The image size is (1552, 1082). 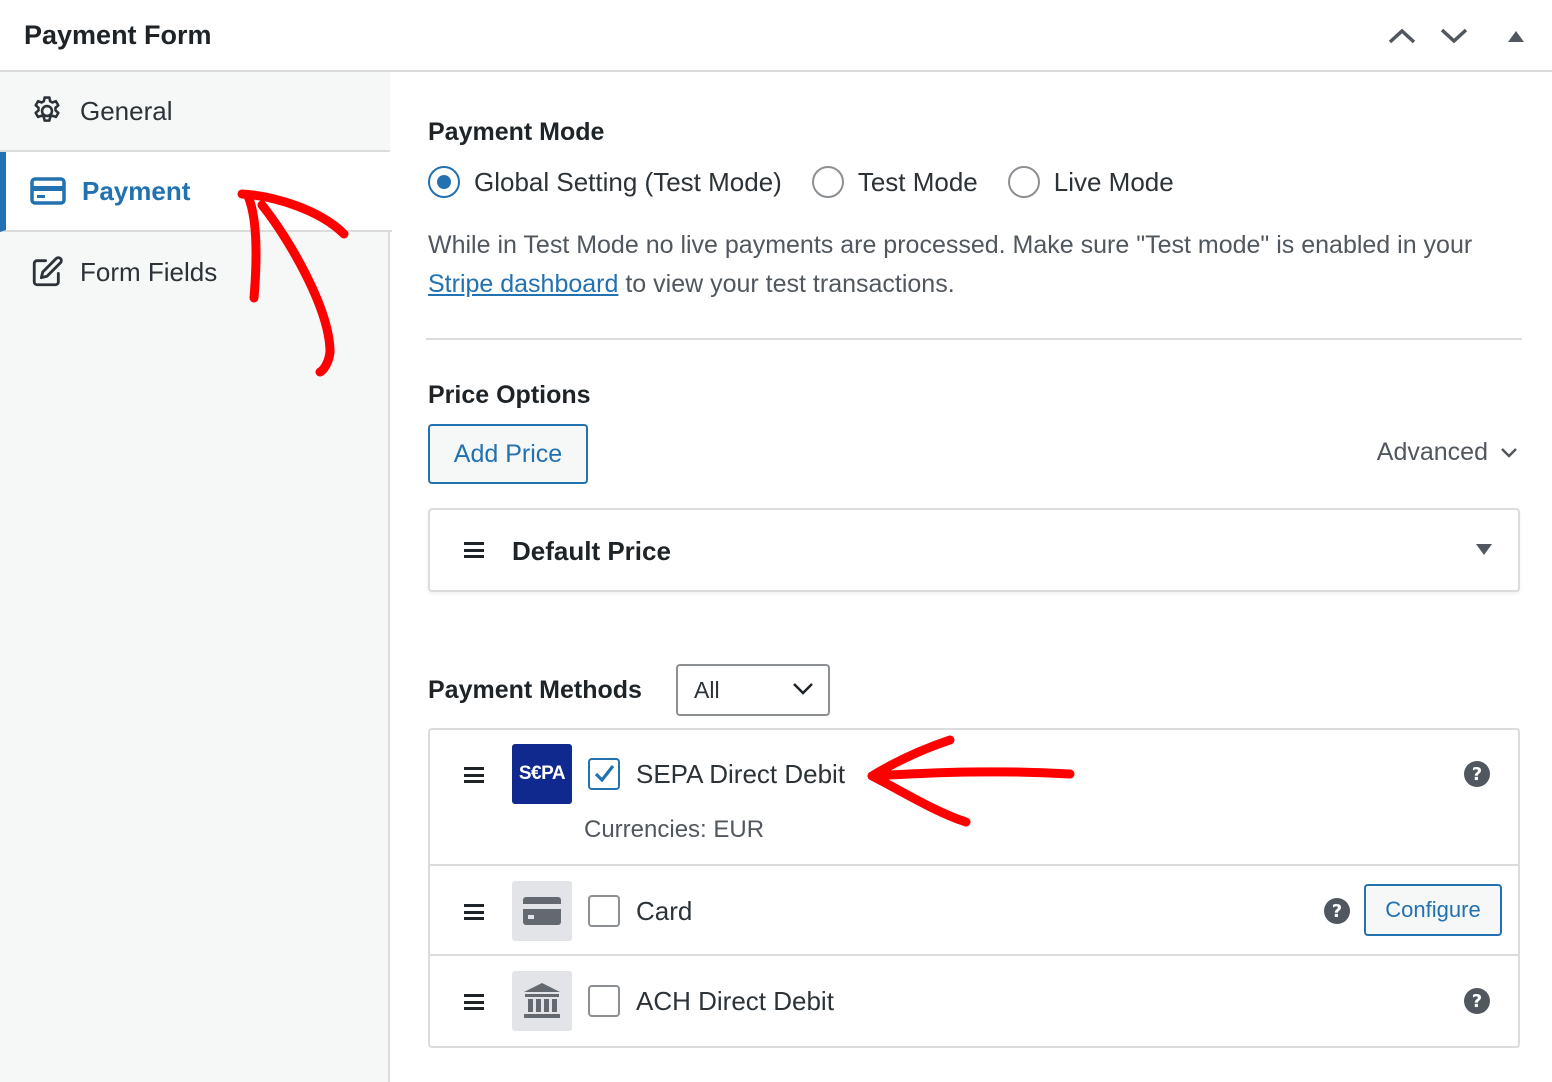 I want to click on advanced-label: Advanced, so click(x=1432, y=452).